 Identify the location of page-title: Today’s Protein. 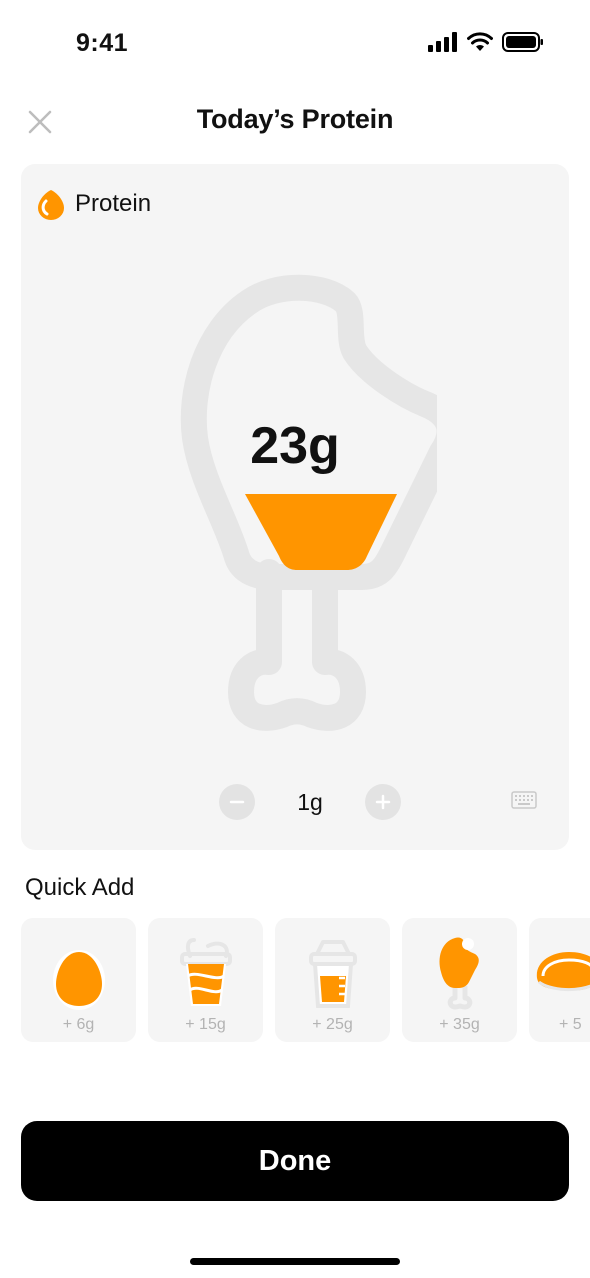
(295, 119).